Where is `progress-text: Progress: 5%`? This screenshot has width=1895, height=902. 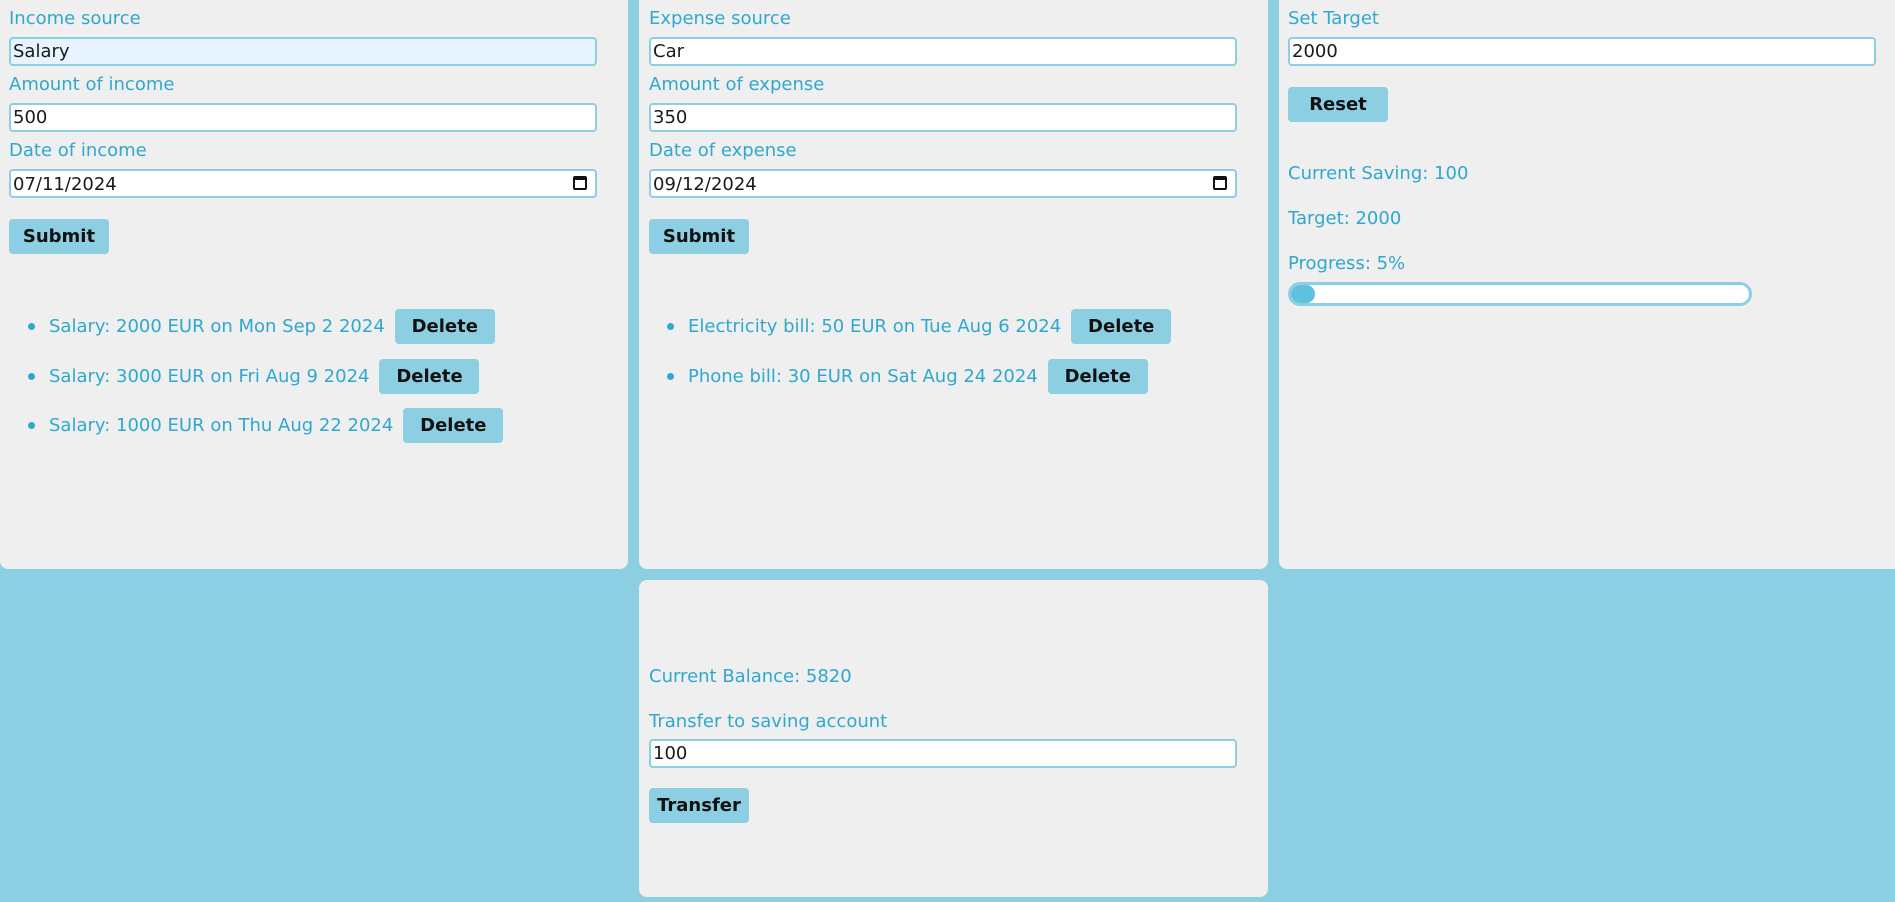 progress-text: Progress: 5% is located at coordinates (1347, 263).